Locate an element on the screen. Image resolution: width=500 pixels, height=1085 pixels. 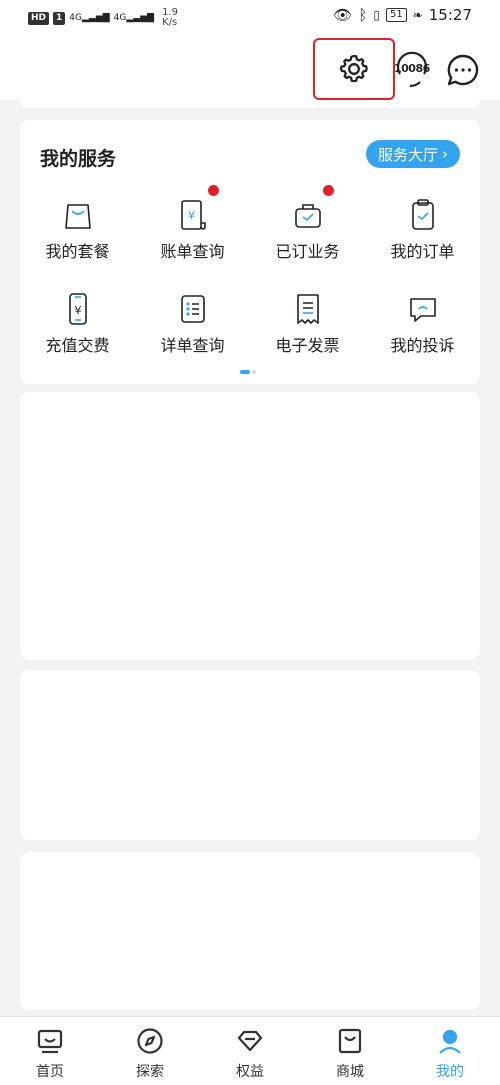
section-title: 我的服务 is located at coordinates (78, 159).